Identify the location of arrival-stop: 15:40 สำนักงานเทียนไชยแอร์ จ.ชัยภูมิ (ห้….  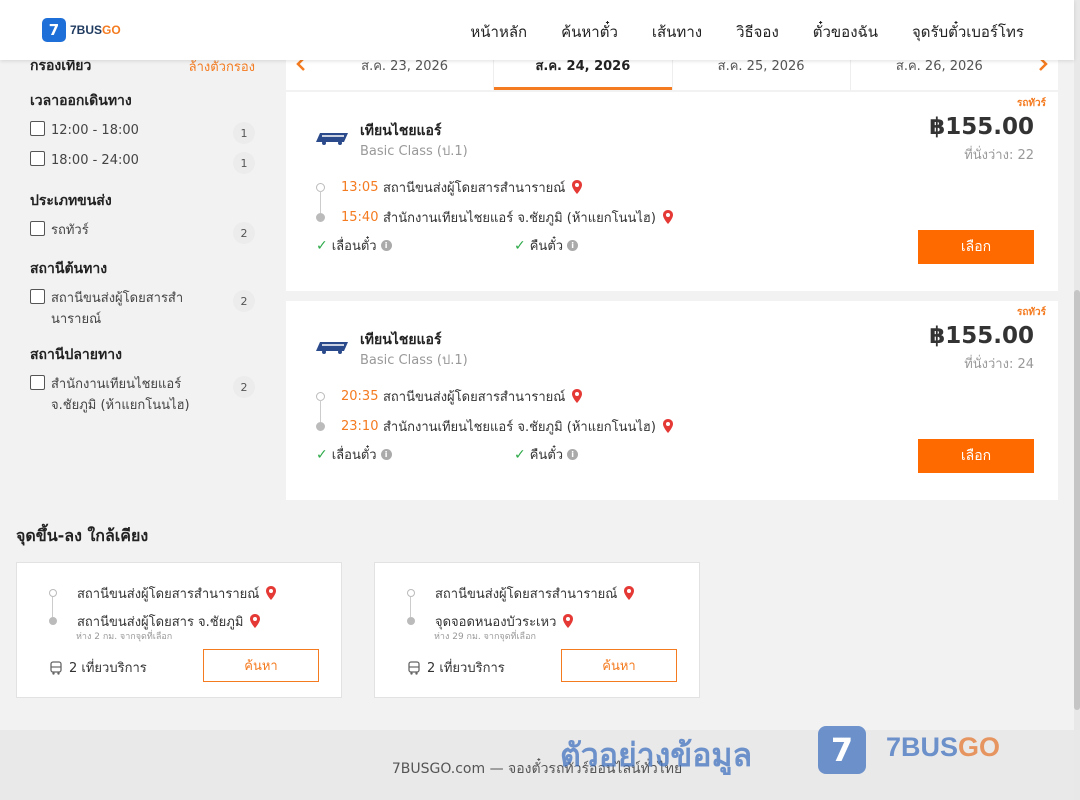
(495, 217).